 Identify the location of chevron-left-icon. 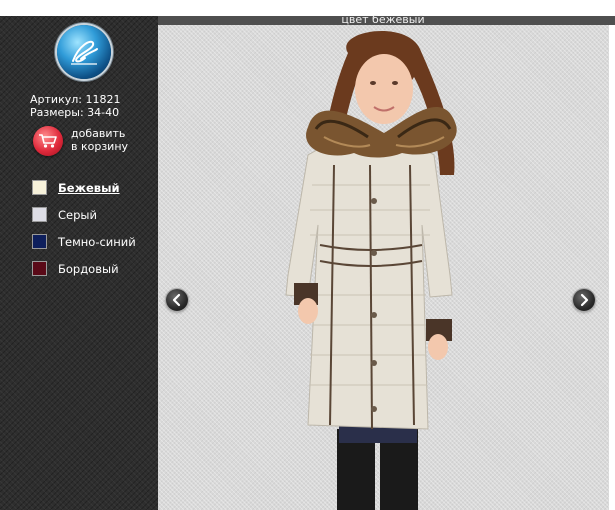
(176, 300).